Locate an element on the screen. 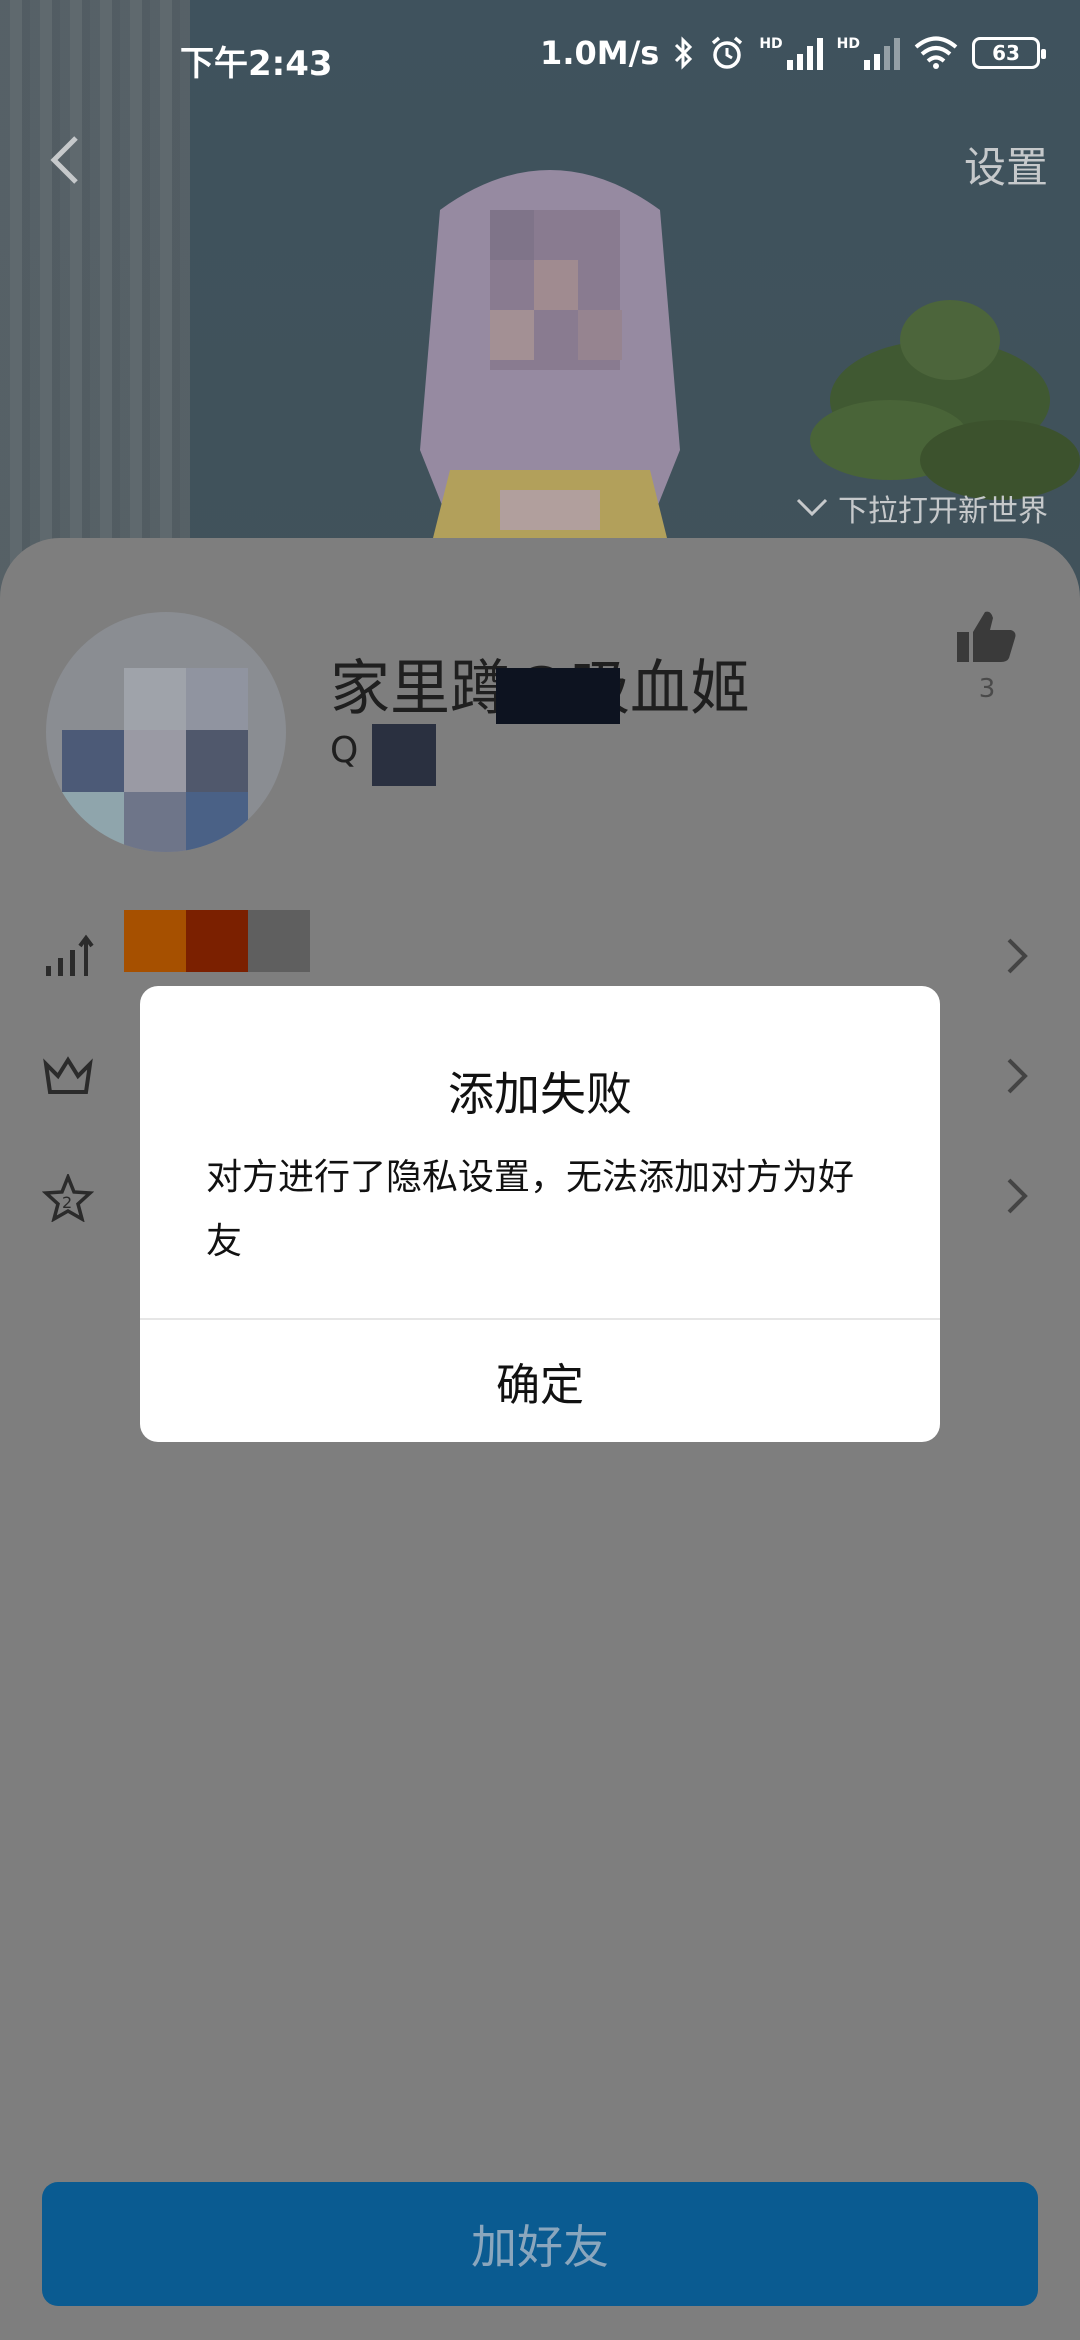 This screenshot has height=2340, width=1080. back-arrow-icon is located at coordinates (65, 160).